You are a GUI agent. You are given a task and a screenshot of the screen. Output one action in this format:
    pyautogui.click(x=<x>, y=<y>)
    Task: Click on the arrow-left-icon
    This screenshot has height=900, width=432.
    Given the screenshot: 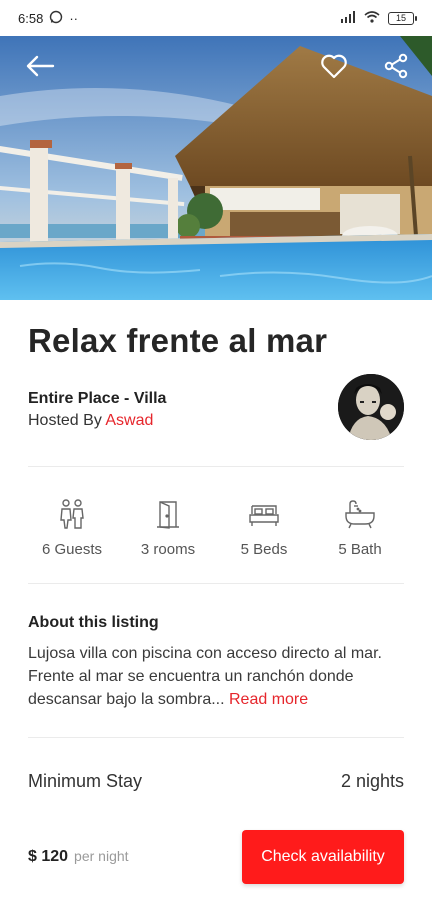 What is the action you would take?
    pyautogui.click(x=40, y=68)
    